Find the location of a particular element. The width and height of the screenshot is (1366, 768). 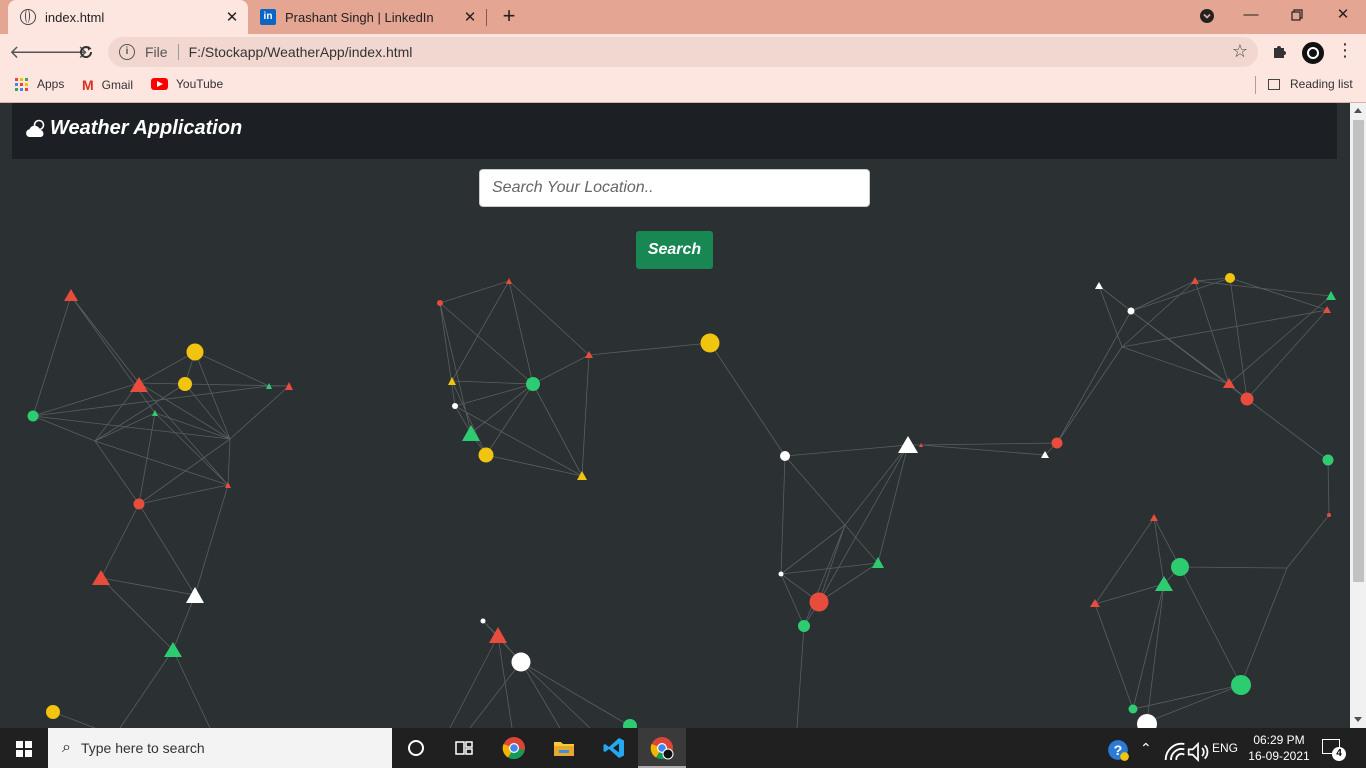

reading-list-button: Reading list is located at coordinates (1310, 84).